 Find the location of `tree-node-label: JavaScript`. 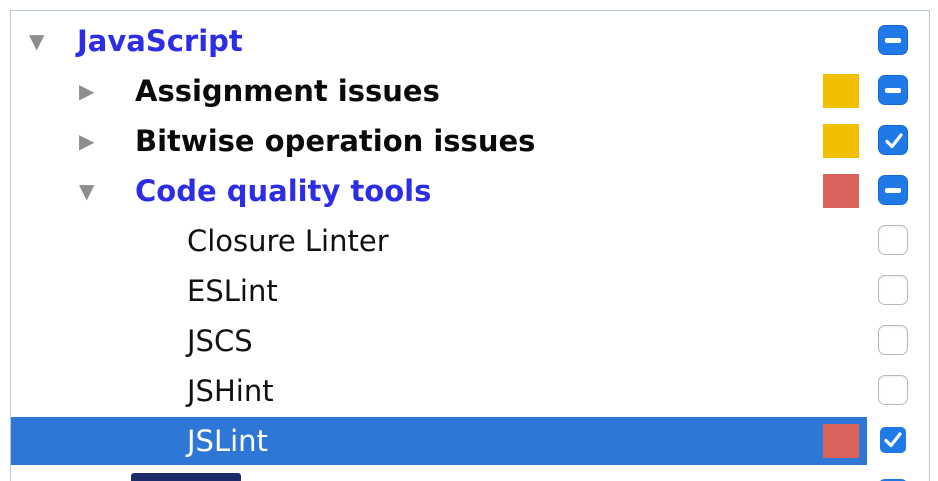

tree-node-label: JavaScript is located at coordinates (160, 41).